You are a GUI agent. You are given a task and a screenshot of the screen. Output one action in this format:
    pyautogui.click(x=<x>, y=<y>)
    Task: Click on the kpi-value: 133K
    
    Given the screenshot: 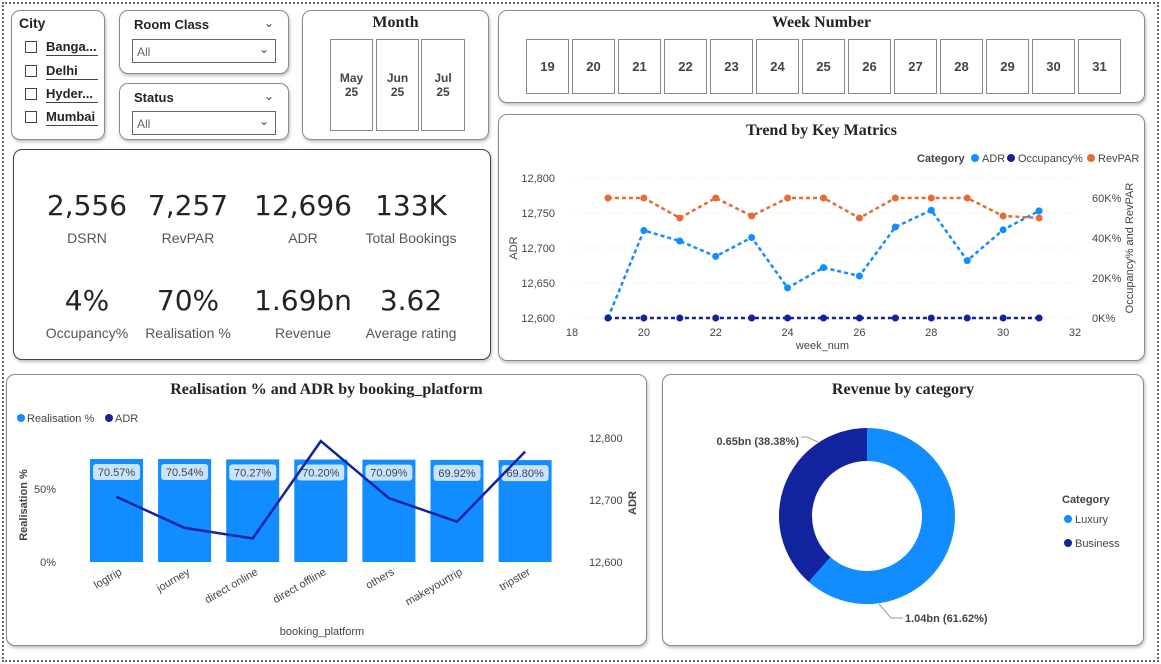 What is the action you would take?
    pyautogui.click(x=411, y=205)
    